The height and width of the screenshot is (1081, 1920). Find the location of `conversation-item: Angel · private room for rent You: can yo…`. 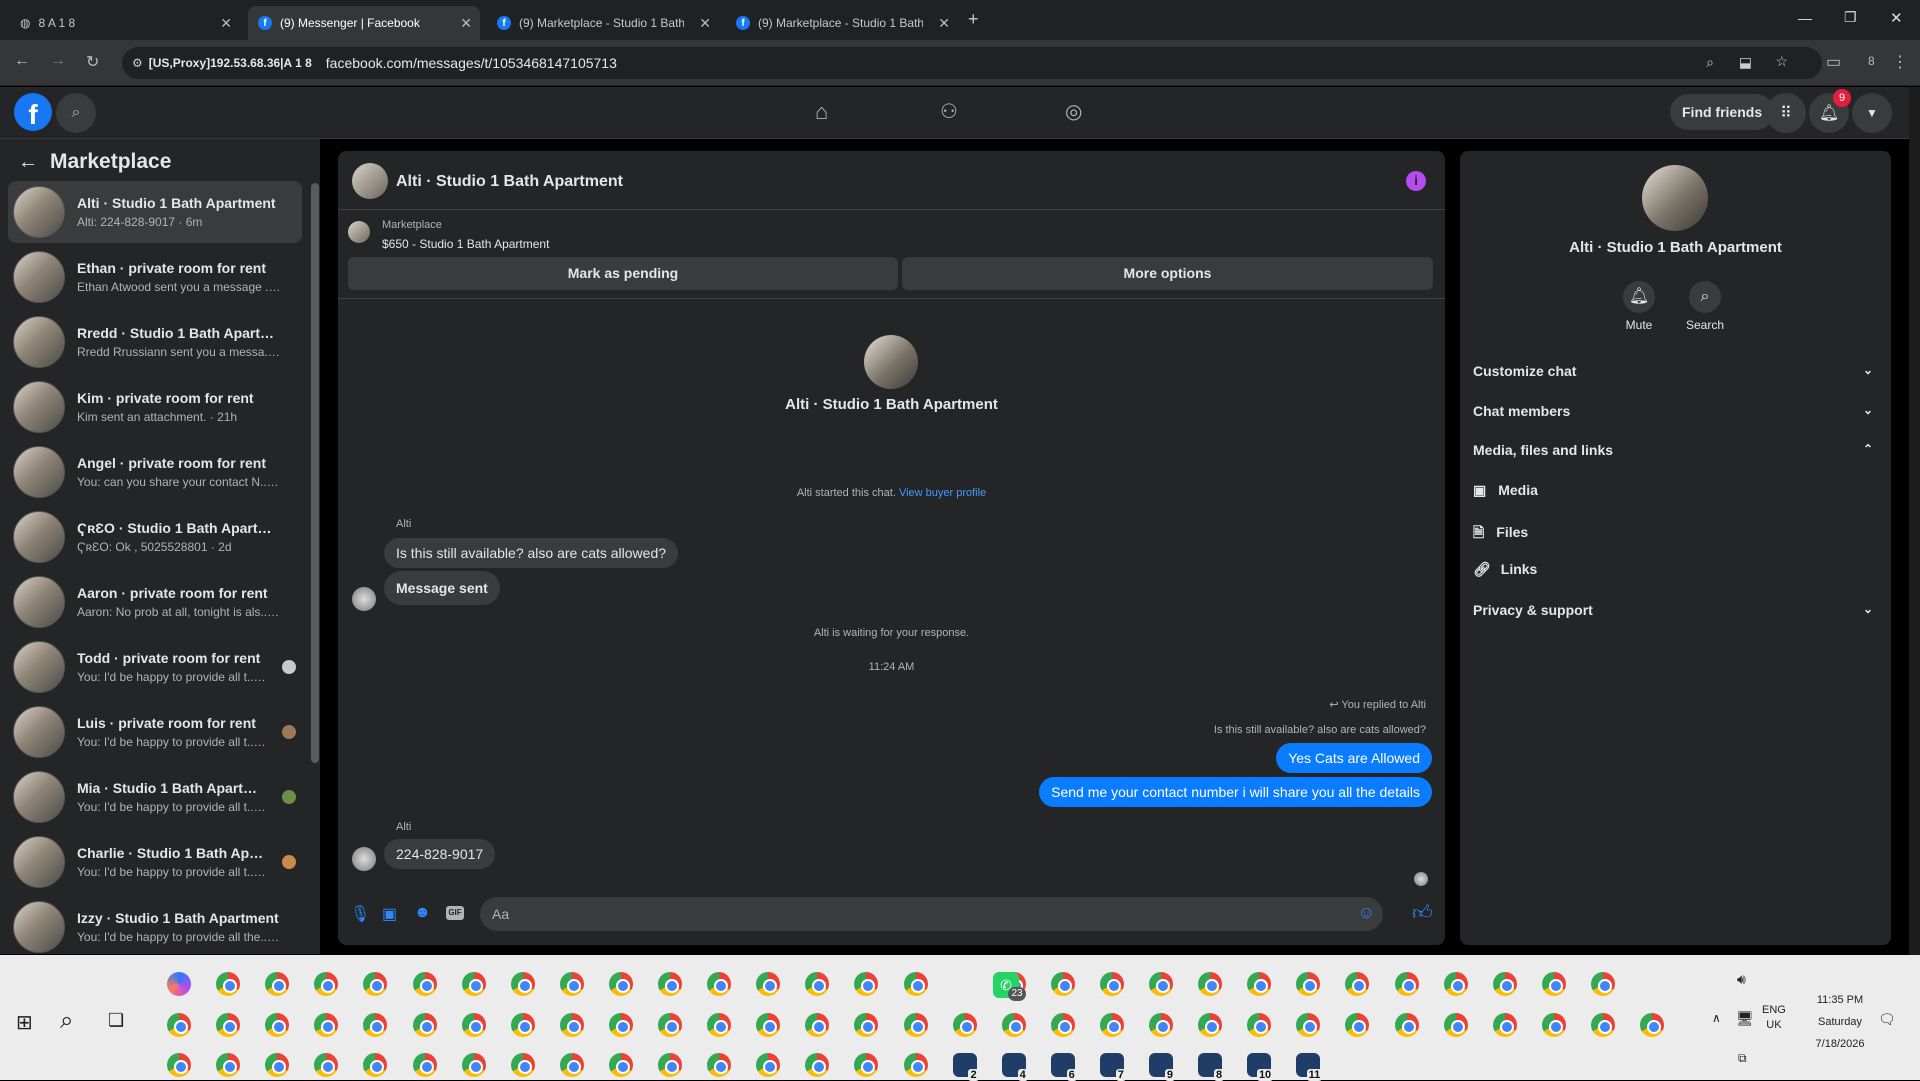

conversation-item: Angel · private room for rent You: can yo… is located at coordinates (155, 472).